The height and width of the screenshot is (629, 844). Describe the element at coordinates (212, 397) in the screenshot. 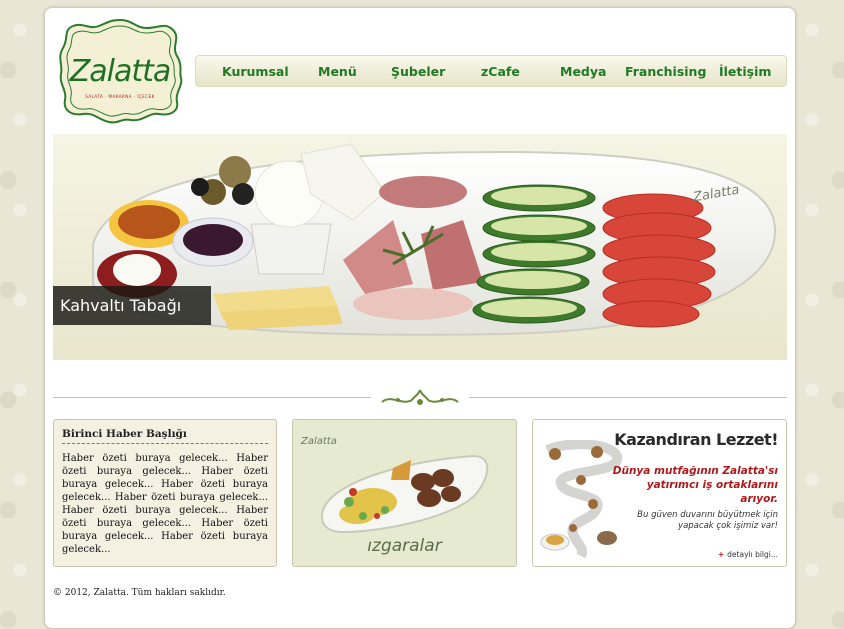

I see `divider-line-left` at that location.